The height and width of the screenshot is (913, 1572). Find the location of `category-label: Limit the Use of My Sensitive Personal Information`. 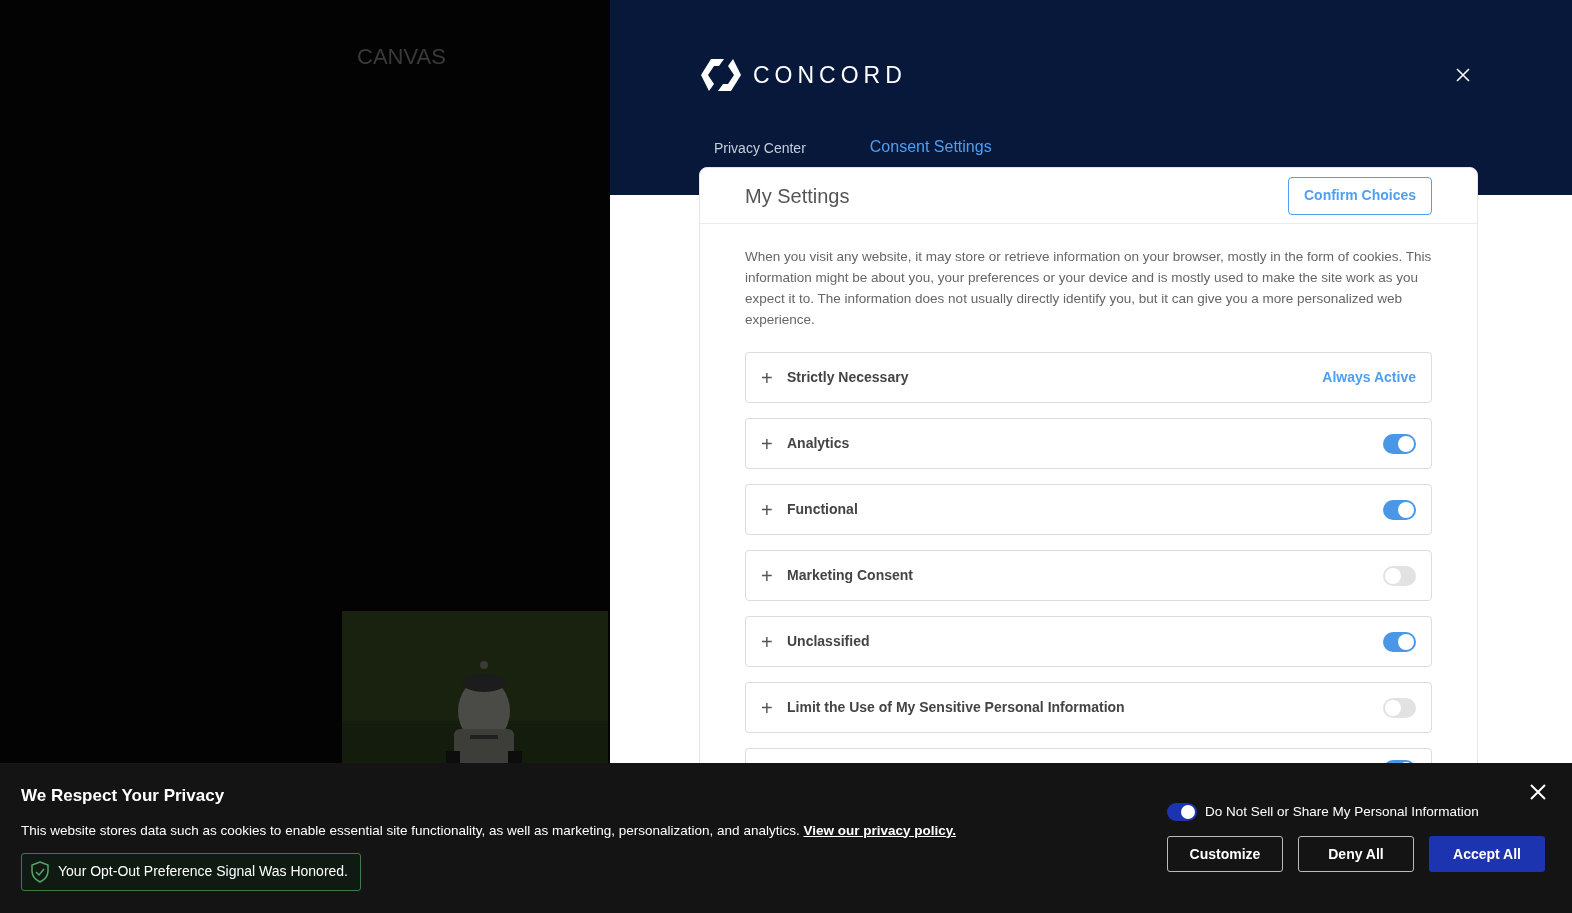

category-label: Limit the Use of My Sensitive Personal Information is located at coordinates (956, 707).